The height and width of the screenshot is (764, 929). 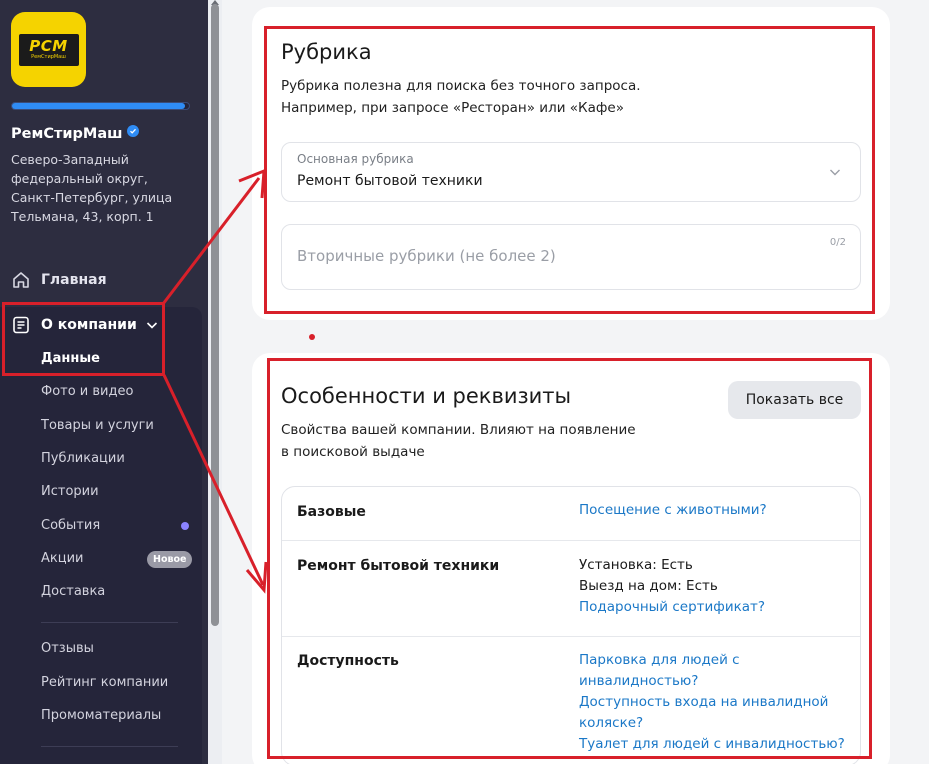 I want to click on profile-progress-bar, so click(x=100, y=106).